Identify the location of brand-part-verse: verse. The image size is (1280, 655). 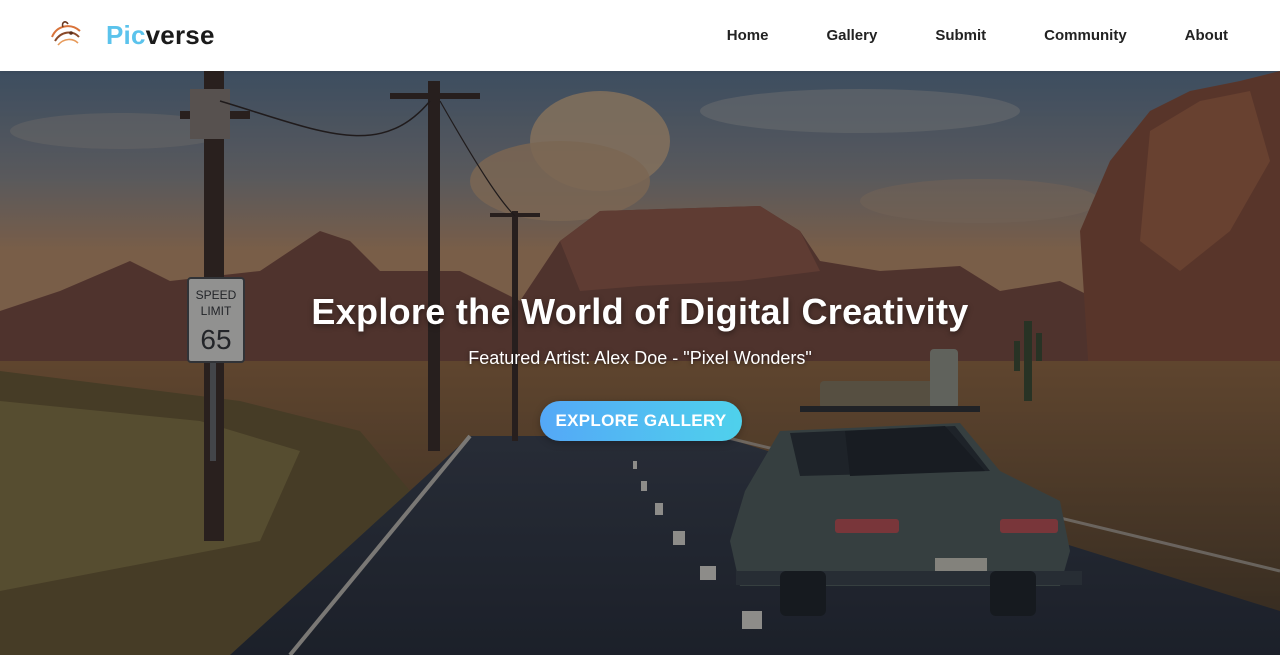
(180, 35).